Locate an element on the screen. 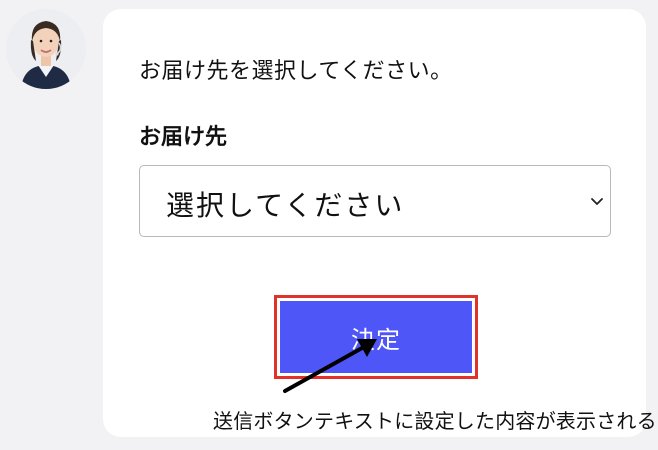 The height and width of the screenshot is (450, 658). delivery-field-label: お届け先 is located at coordinates (183, 137).